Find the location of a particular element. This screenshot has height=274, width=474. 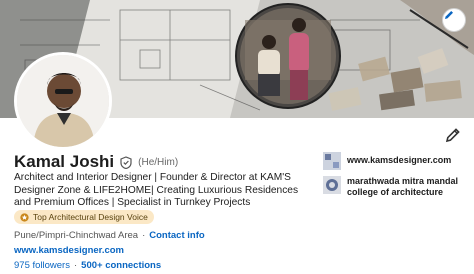

name-row: Kamal Joshi (He/Him) is located at coordinates (96, 162).